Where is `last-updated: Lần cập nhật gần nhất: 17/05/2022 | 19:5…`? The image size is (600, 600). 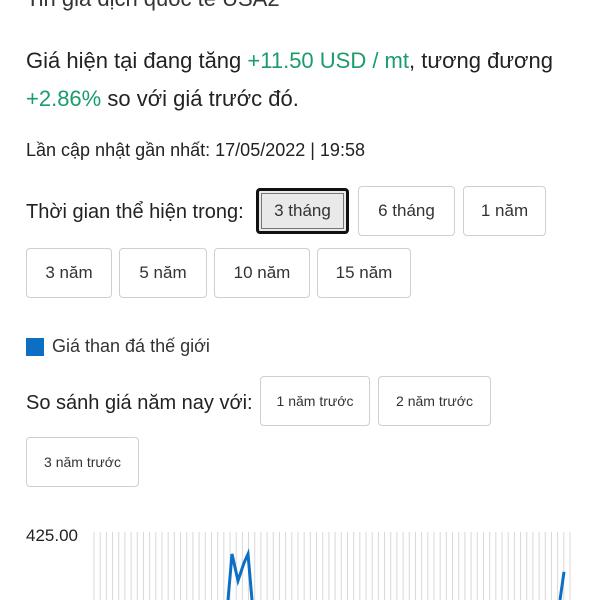 last-updated: Lần cập nhật gần nhất: 17/05/2022 | 19:5… is located at coordinates (195, 150).